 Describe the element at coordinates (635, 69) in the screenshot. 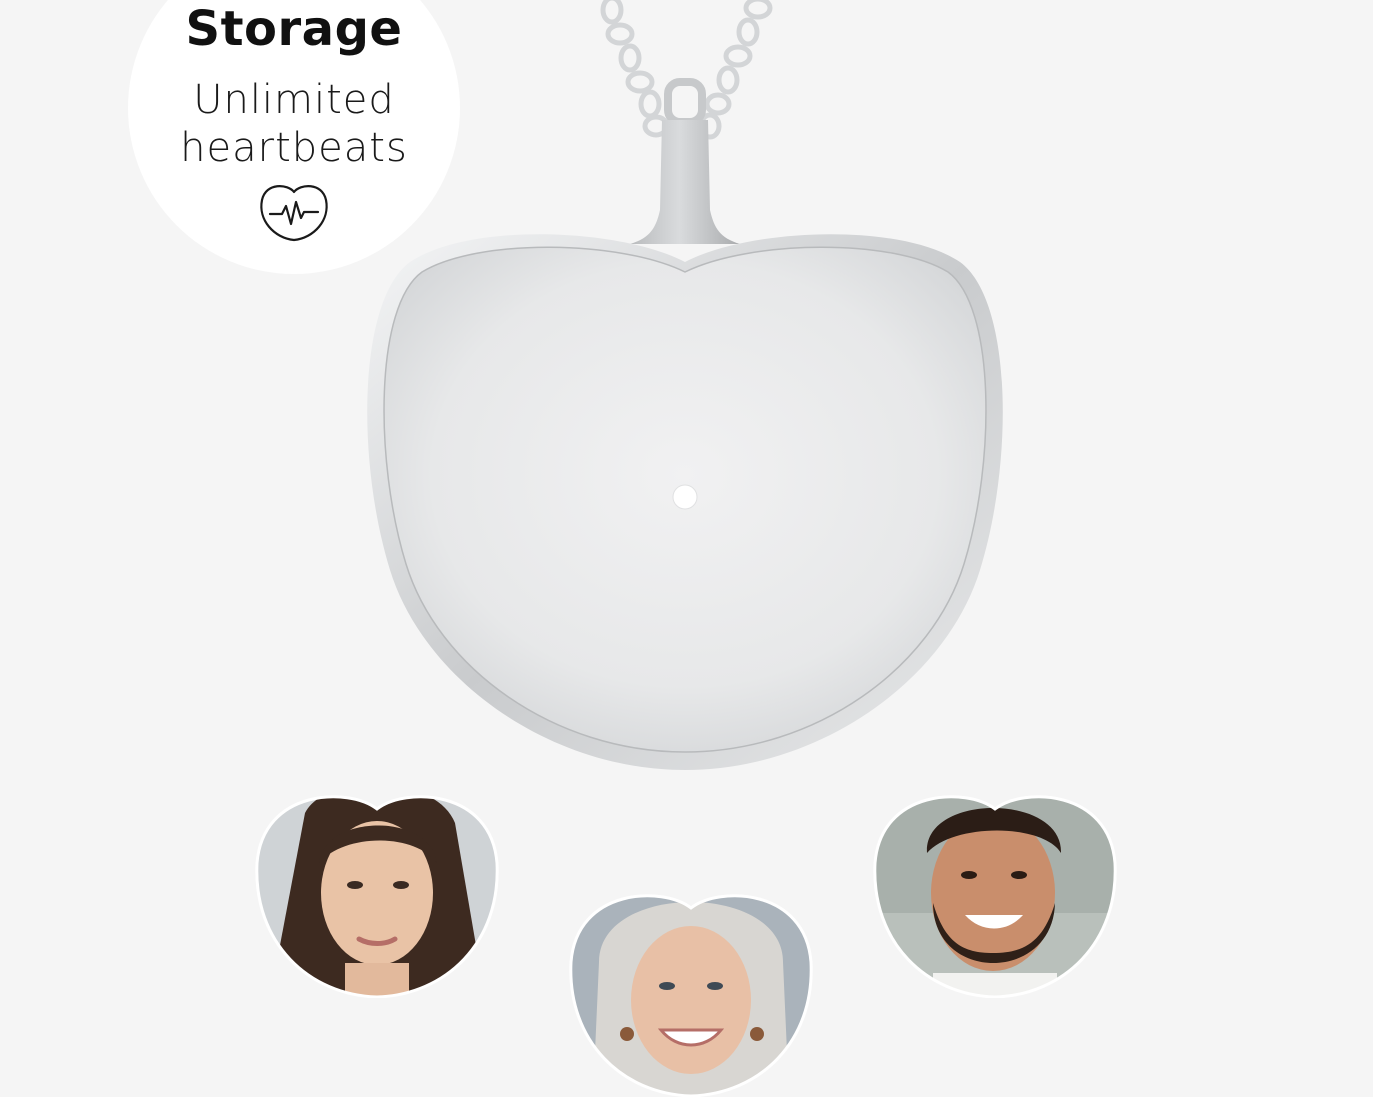

I see `chain-left` at that location.